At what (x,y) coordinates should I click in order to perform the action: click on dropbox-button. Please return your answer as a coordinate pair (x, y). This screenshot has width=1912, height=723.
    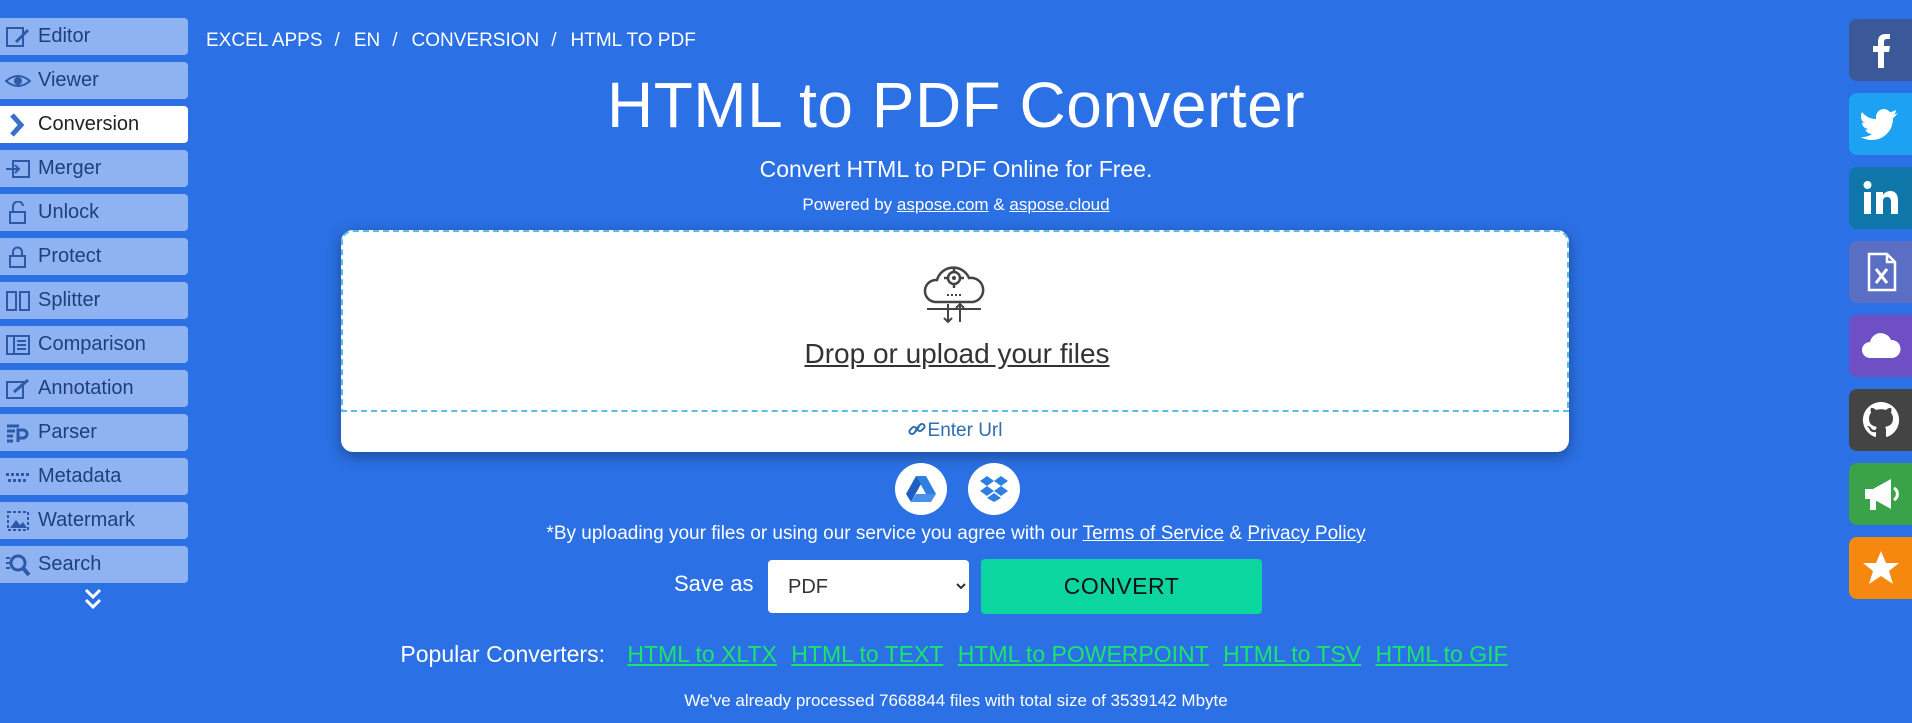
    Looking at the image, I should click on (994, 489).